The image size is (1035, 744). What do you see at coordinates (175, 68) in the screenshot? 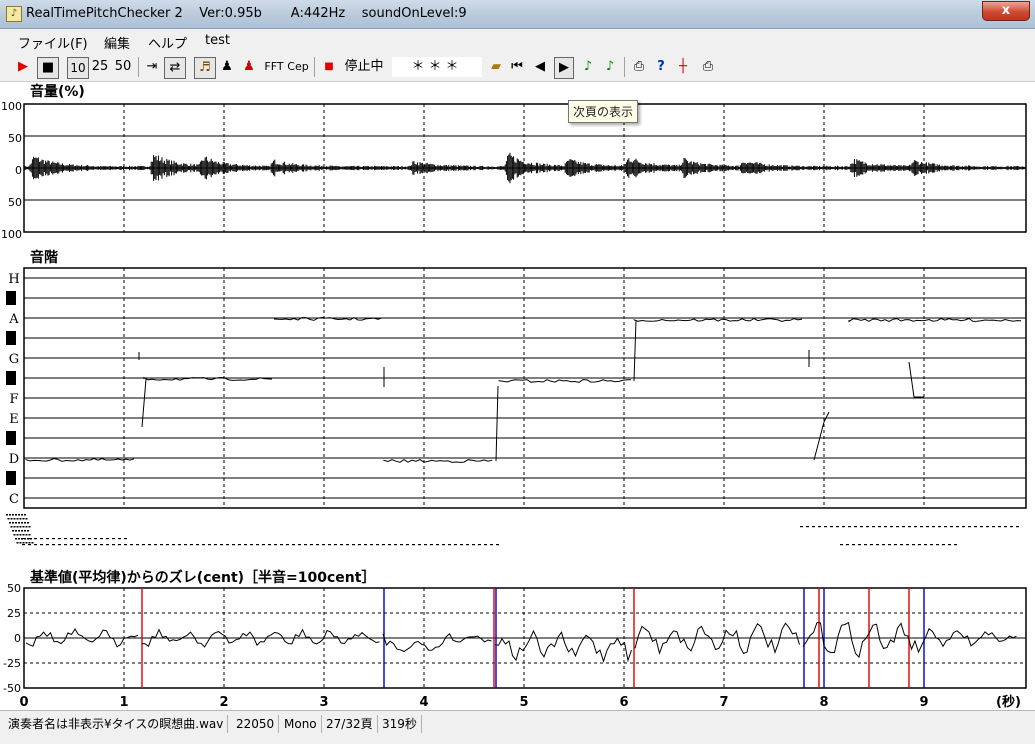
I see `loop-icon: ⇄` at bounding box center [175, 68].